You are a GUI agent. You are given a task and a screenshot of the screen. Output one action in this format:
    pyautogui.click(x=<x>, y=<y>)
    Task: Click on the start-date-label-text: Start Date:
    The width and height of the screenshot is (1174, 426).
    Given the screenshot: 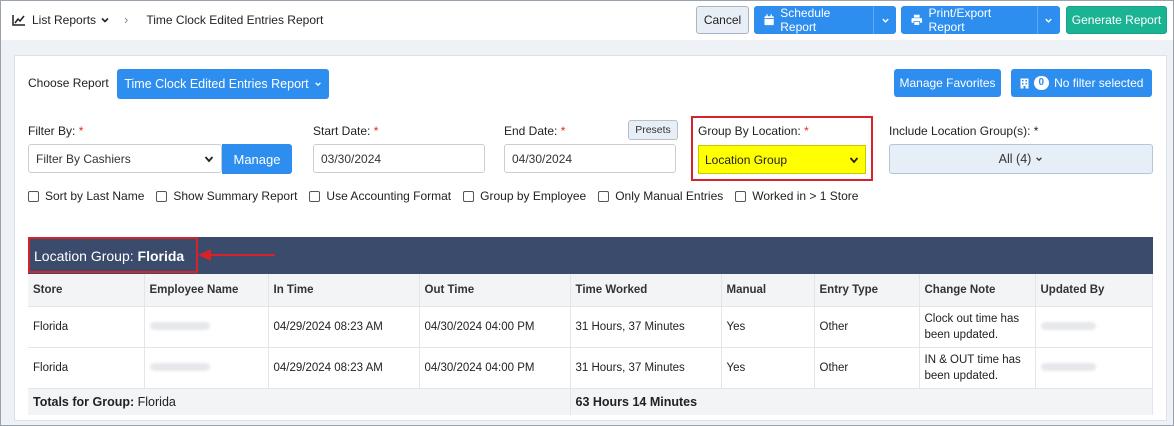 What is the action you would take?
    pyautogui.click(x=342, y=131)
    